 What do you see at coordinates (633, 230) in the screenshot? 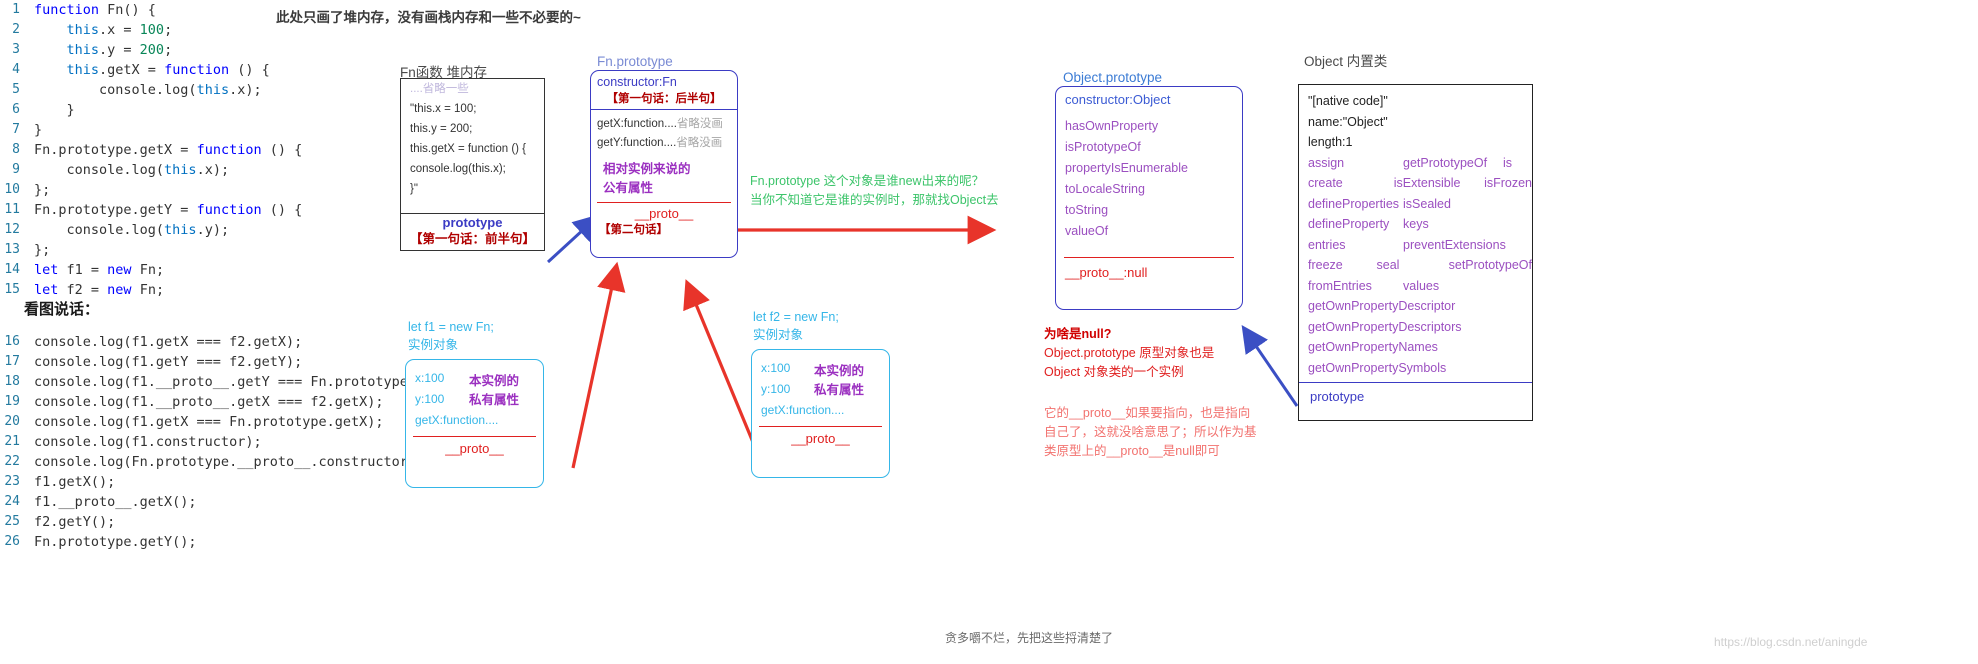
I see `fn-prototype-second-sentence: 【第二句话】` at bounding box center [633, 230].